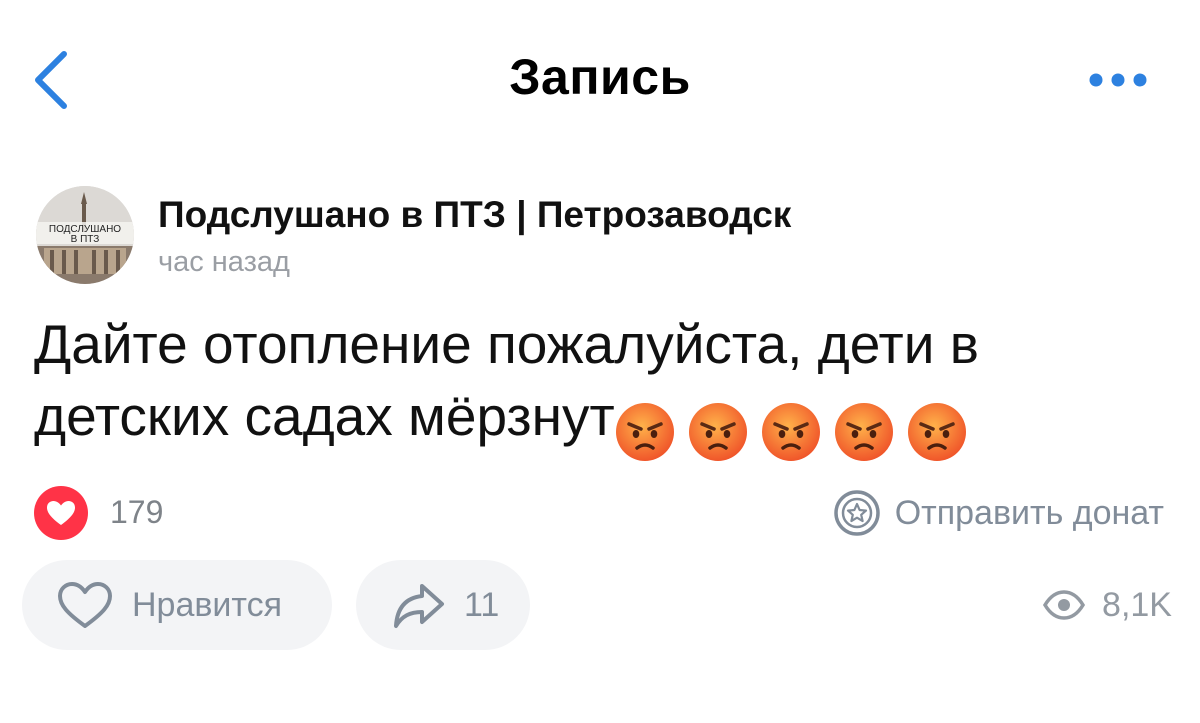 The width and height of the screenshot is (1200, 723). What do you see at coordinates (1118, 80) in the screenshot?
I see `more-horizontal-icon` at bounding box center [1118, 80].